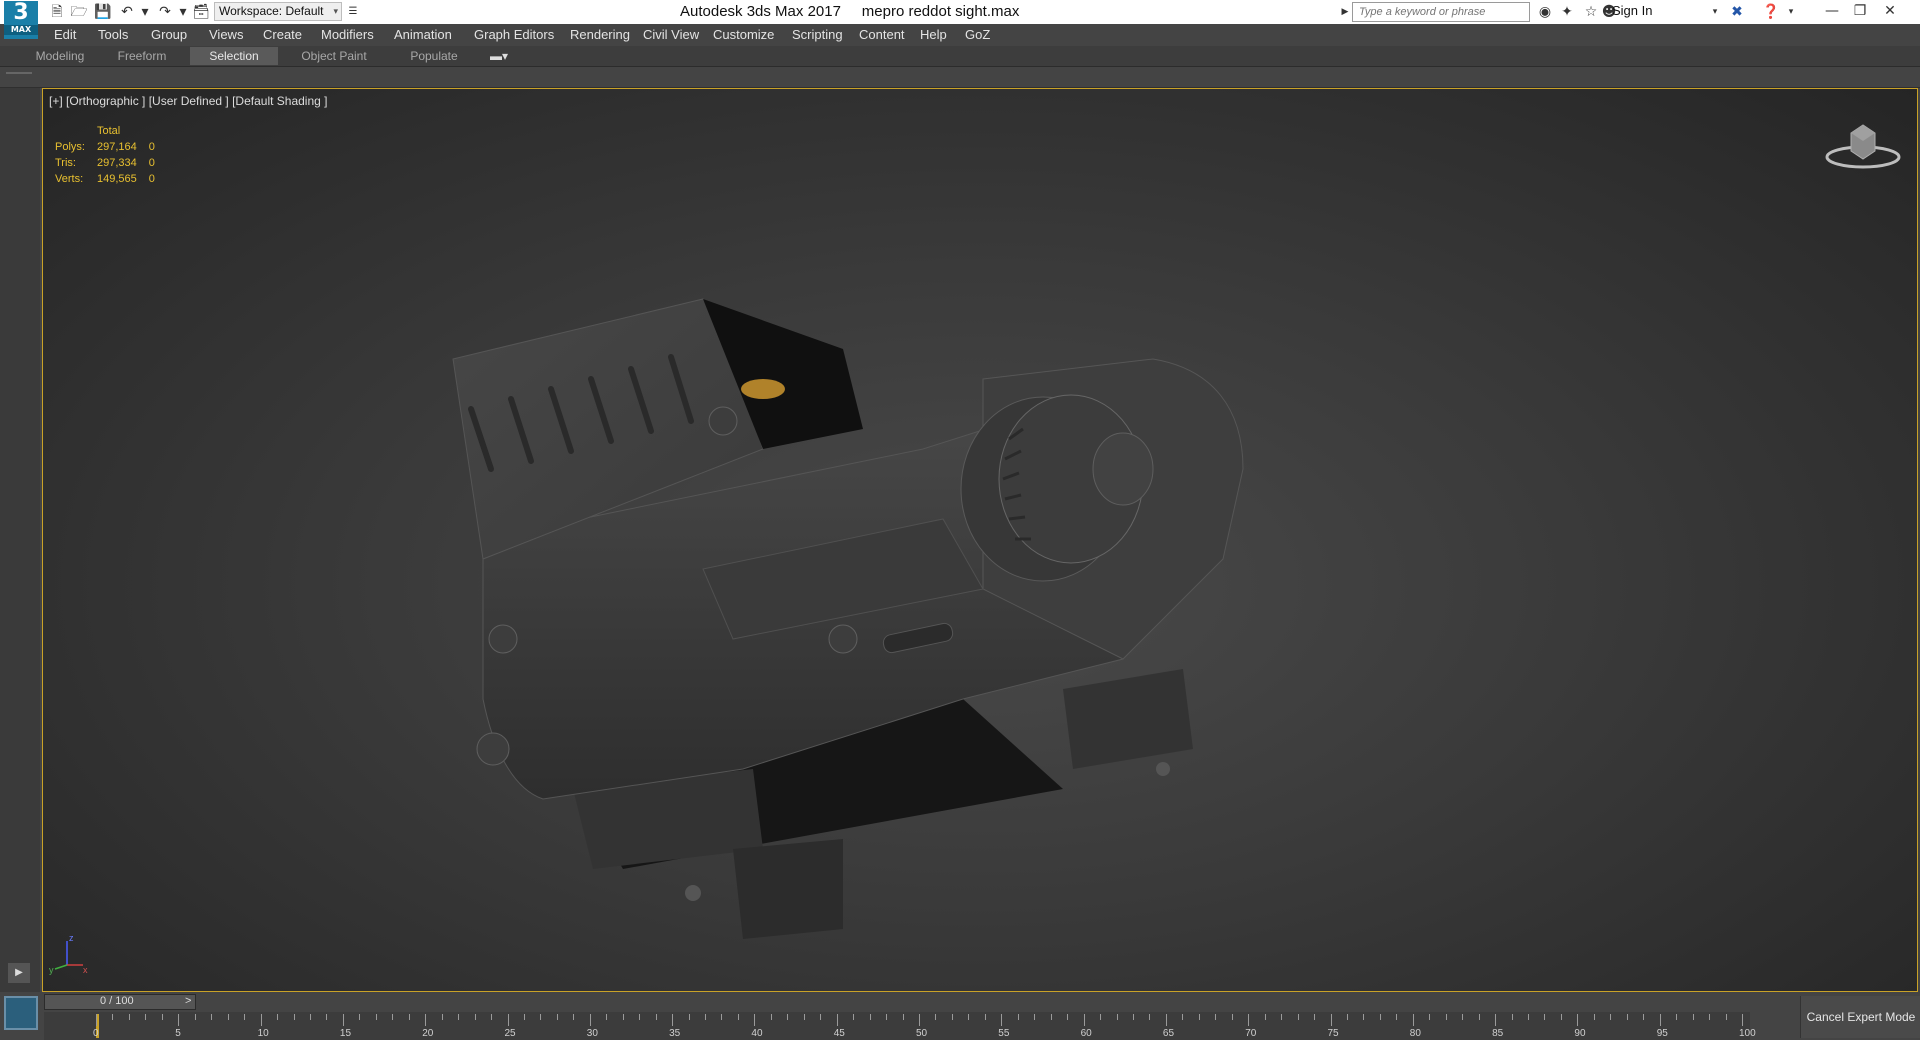  What do you see at coordinates (334, 56) in the screenshot?
I see `tab-object-paint: Object Paint` at bounding box center [334, 56].